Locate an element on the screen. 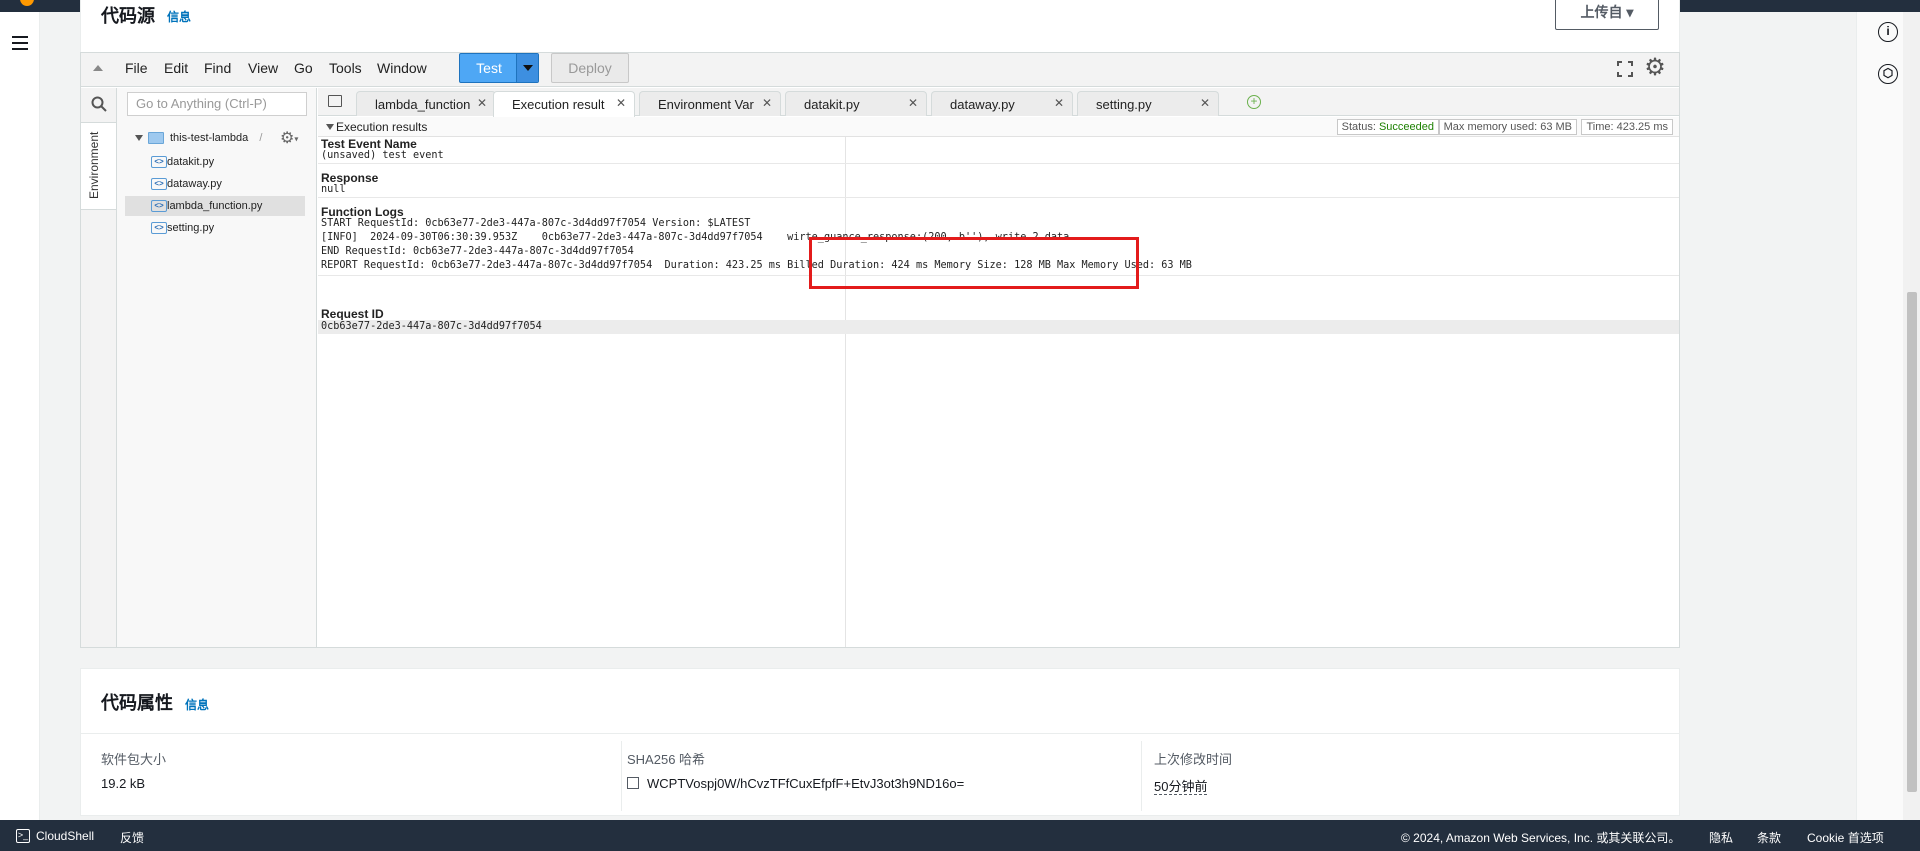 This screenshot has width=1920, height=851. tab-execution-result: Execution result ✕ is located at coordinates (564, 104).